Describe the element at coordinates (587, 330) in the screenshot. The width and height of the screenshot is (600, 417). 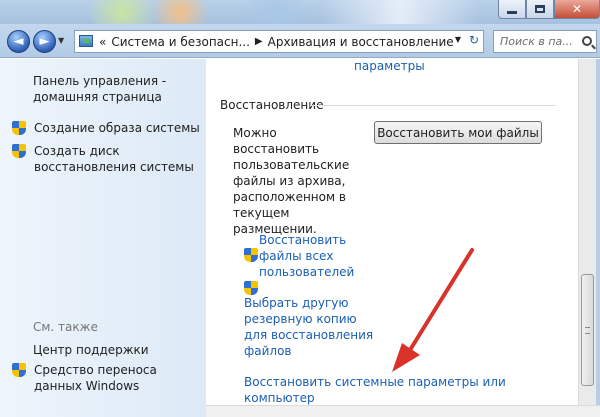
I see `scrollbar-thumb` at that location.